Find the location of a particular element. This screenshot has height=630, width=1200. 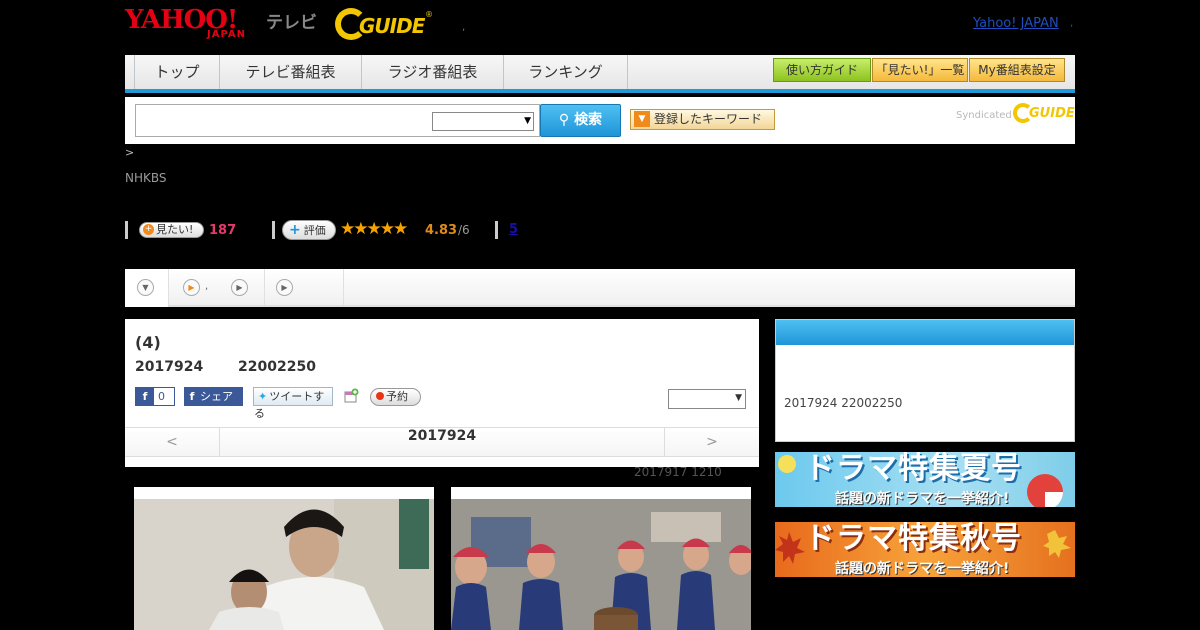

mitai-button: + 見たい! is located at coordinates (171, 230).